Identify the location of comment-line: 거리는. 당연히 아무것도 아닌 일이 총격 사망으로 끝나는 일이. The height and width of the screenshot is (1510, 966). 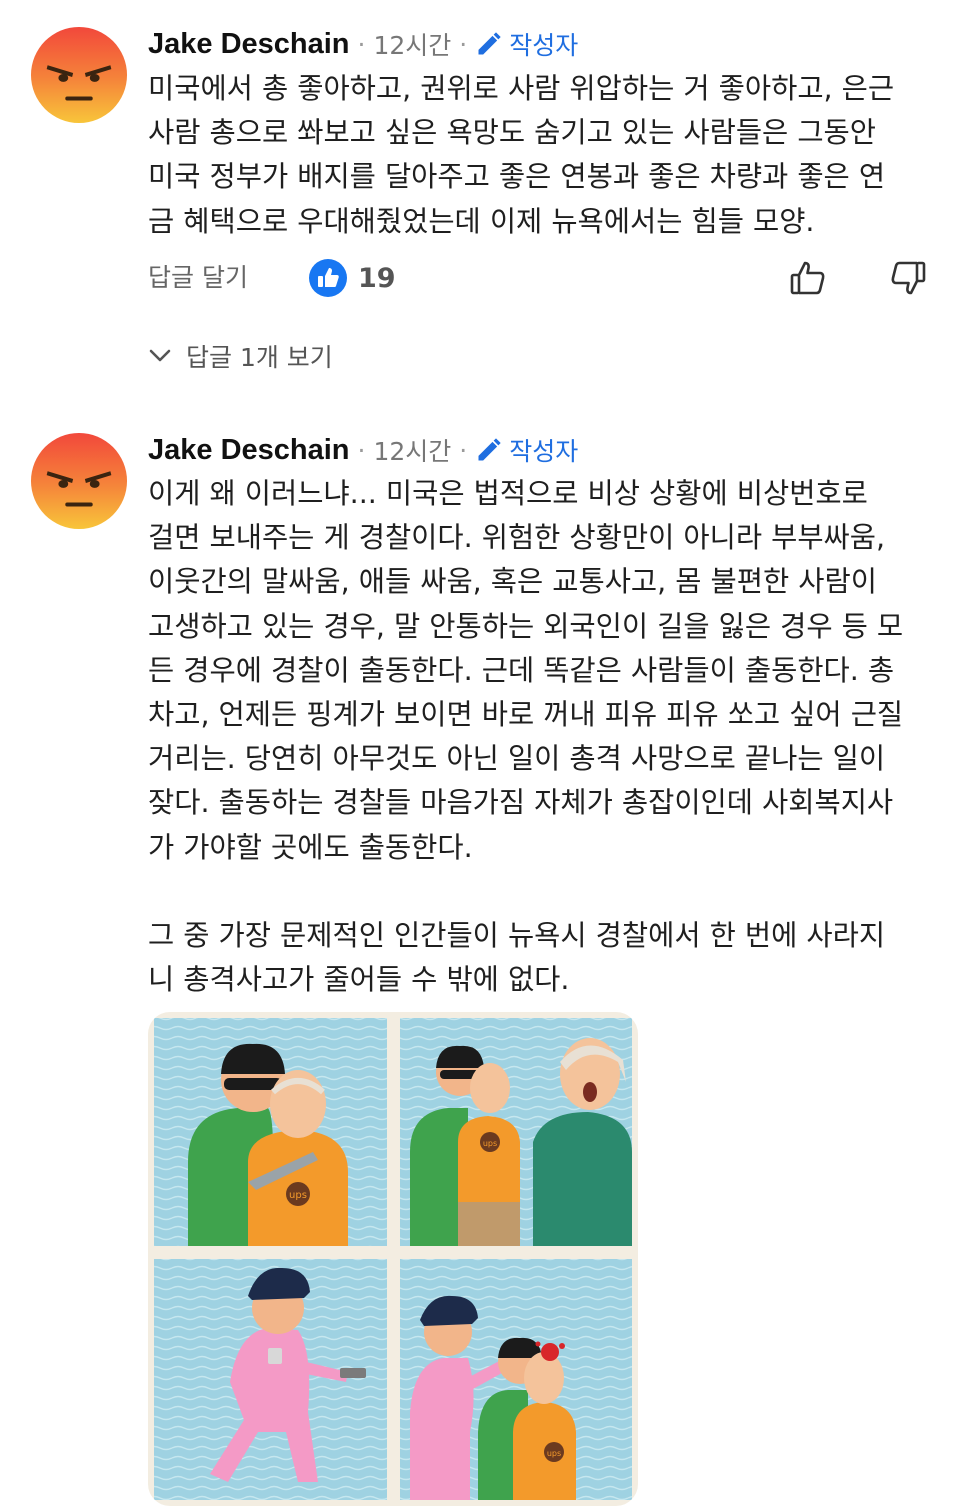
(517, 759).